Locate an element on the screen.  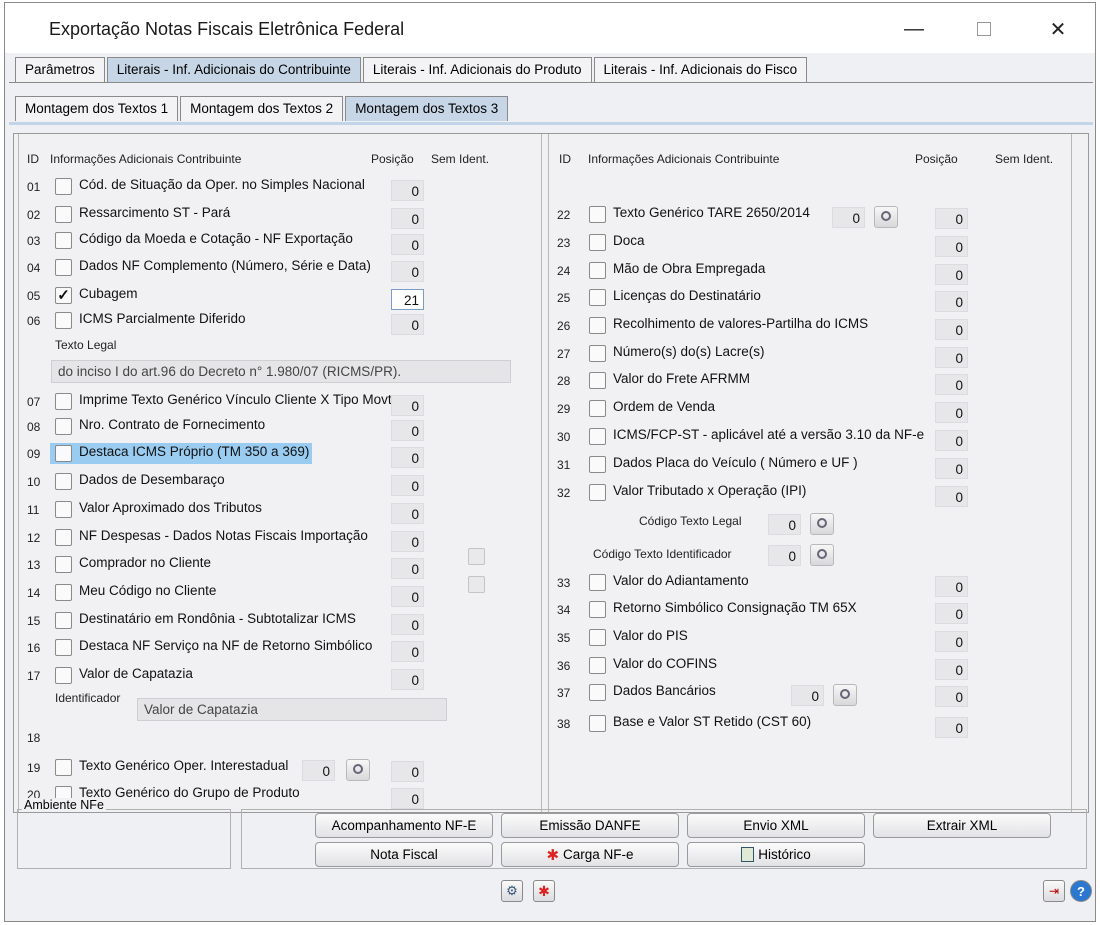
position-field: 21 is located at coordinates (407, 299).